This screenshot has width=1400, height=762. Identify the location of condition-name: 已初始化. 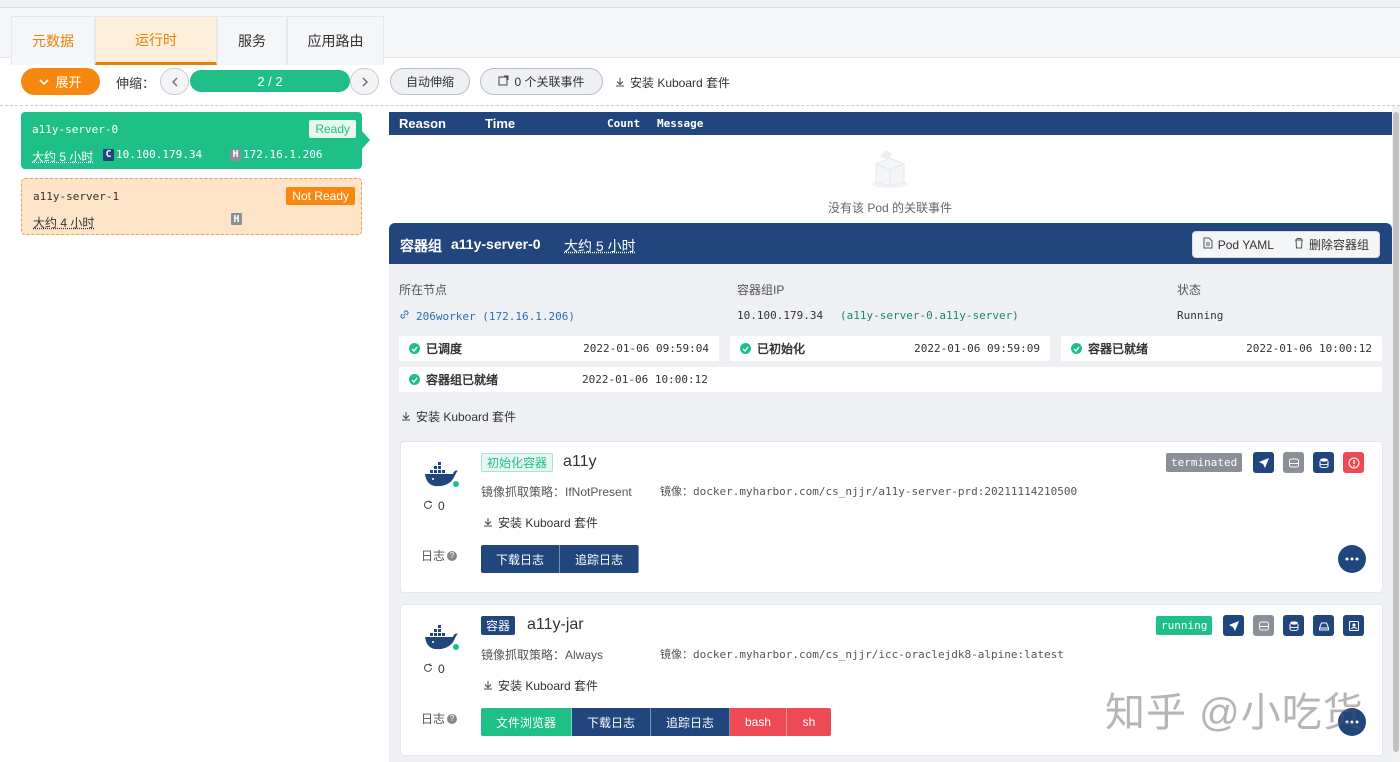
(781, 349).